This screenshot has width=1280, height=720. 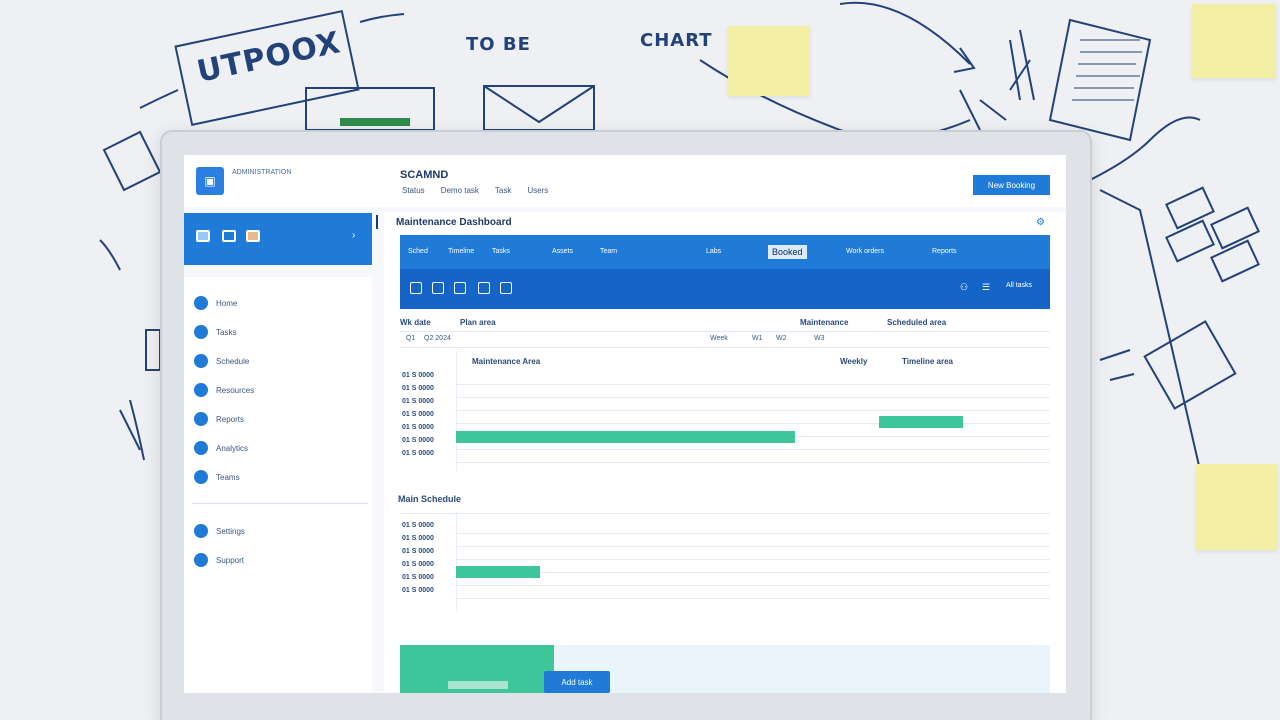 I want to click on tab-timeline: Timeline, so click(x=461, y=251).